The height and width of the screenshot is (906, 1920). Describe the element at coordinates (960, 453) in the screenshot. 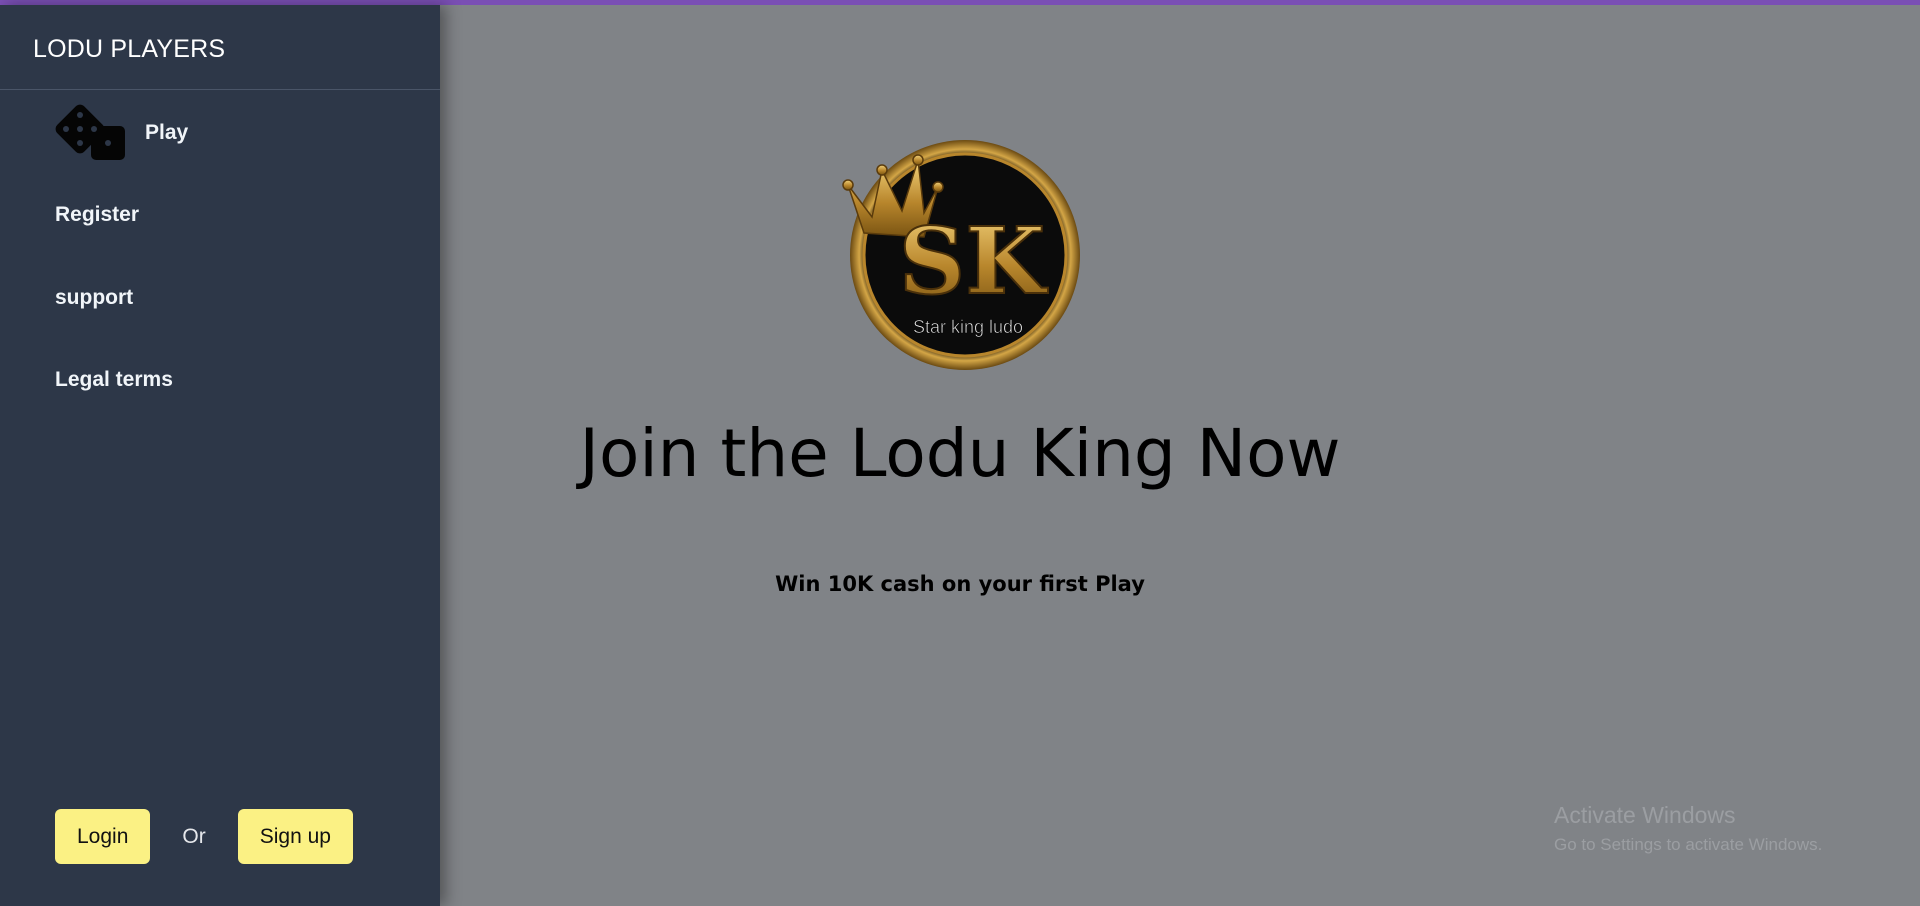

I see `hero-title: Join the Lodu King Now` at that location.